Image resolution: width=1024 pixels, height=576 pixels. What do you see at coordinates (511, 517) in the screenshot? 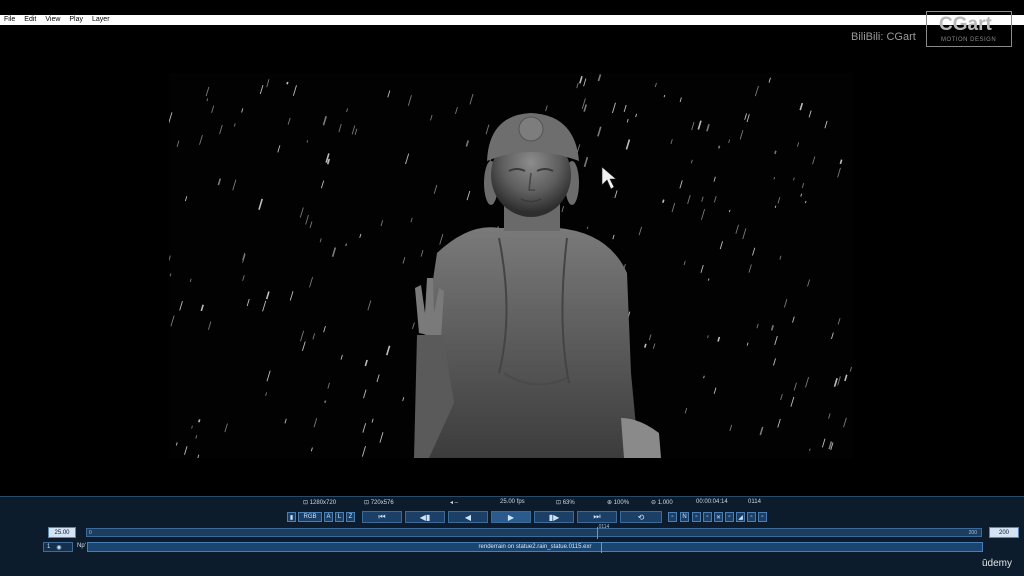
I see `play-button: ▶` at bounding box center [511, 517].